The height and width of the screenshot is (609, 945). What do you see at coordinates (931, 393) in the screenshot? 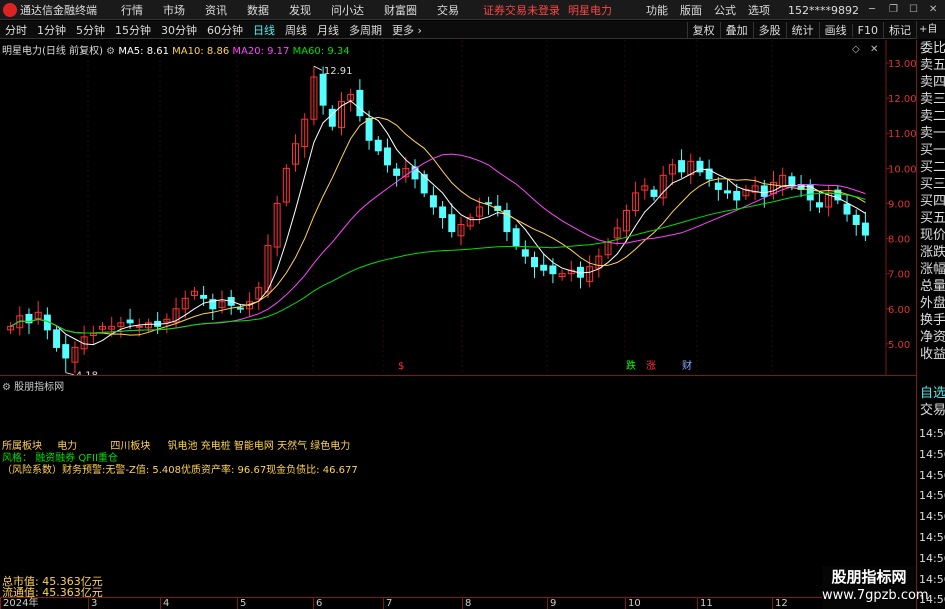
I see `tab-watchlist: 自选` at bounding box center [931, 393].